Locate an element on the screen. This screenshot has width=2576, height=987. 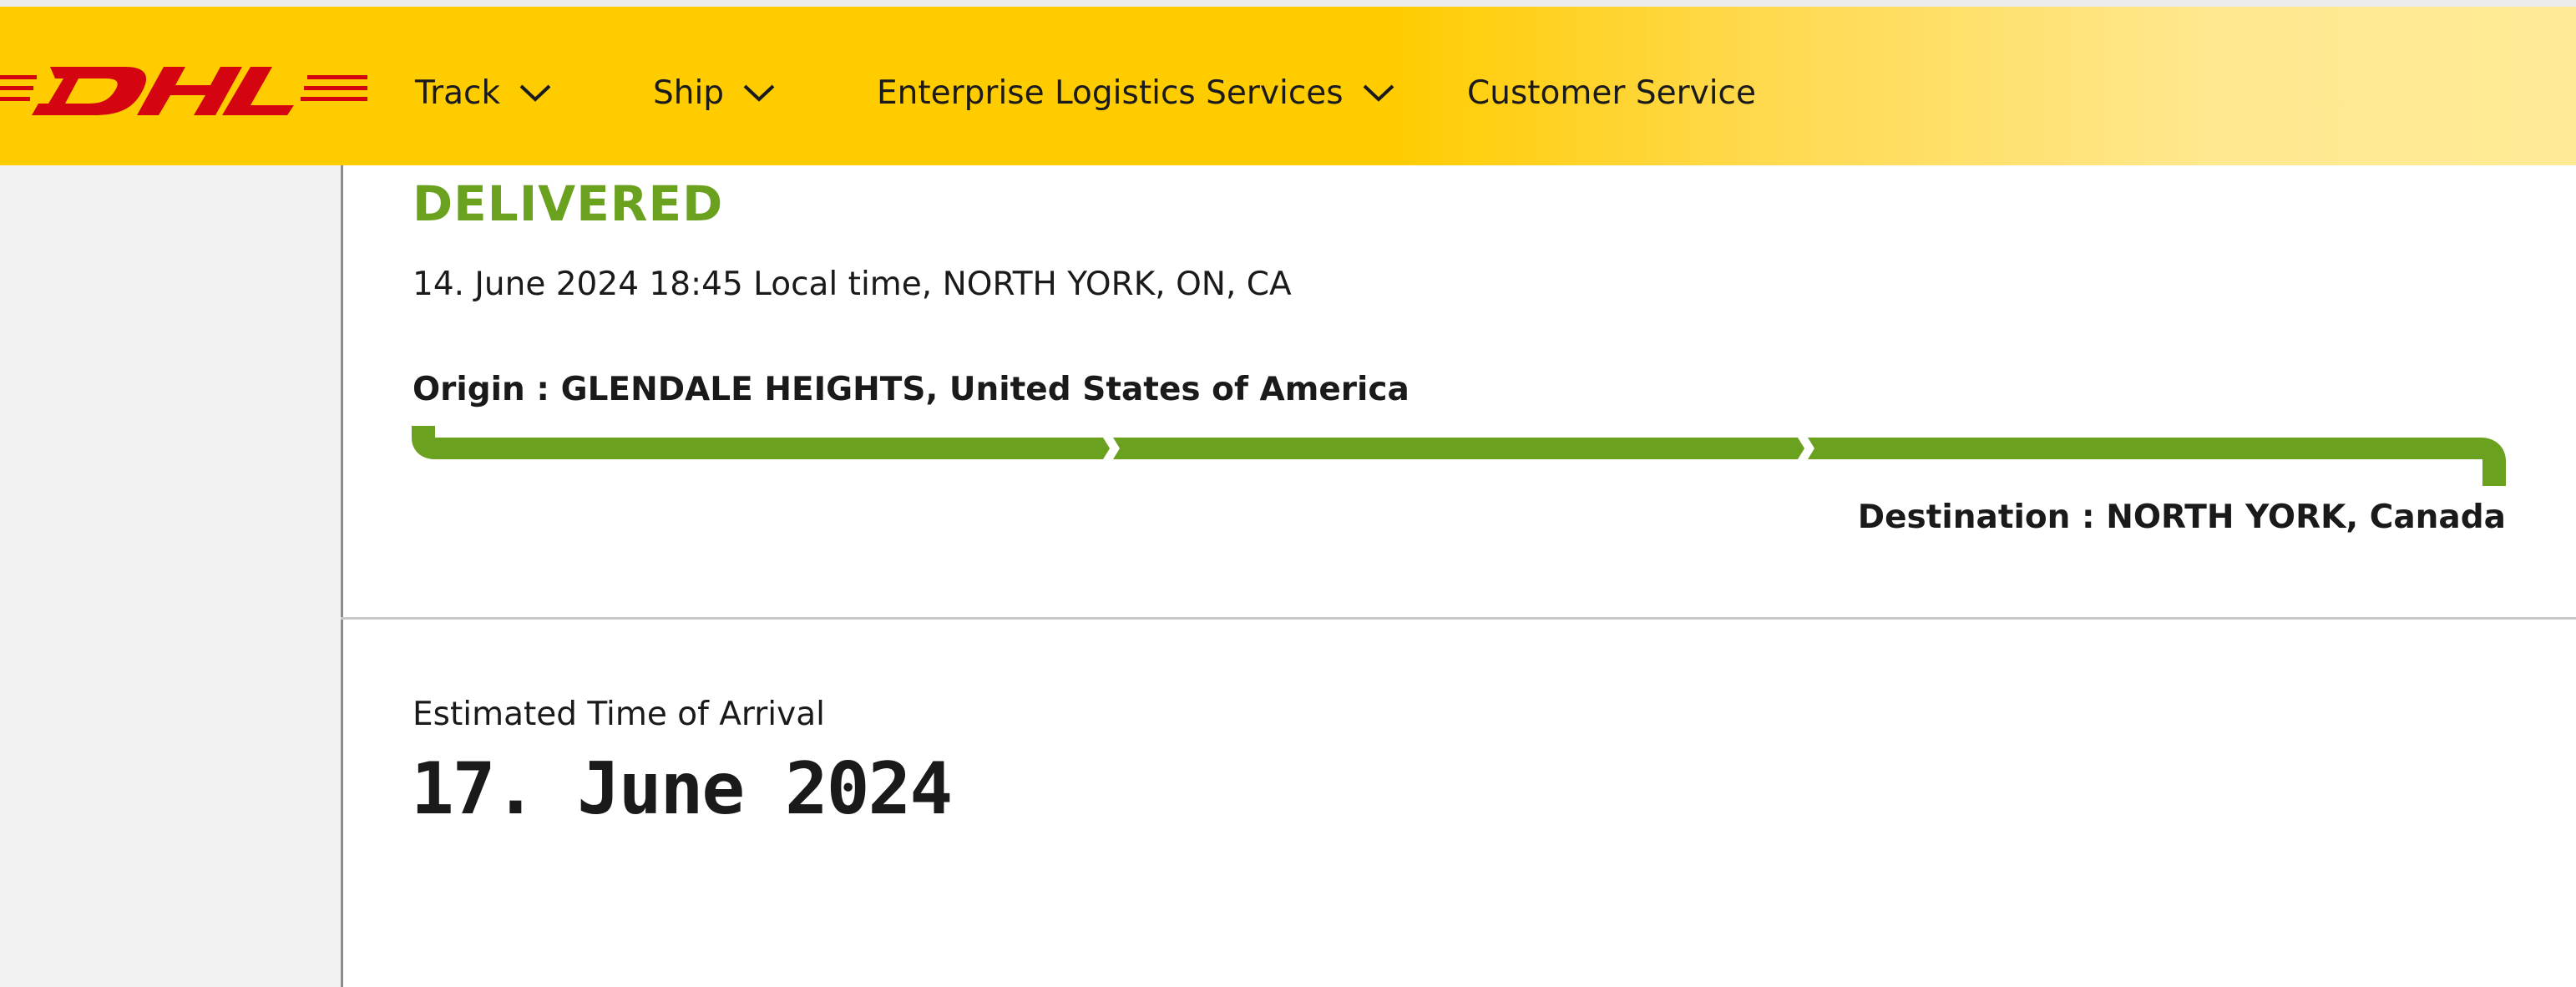
dhl-logo is located at coordinates (183, 93).